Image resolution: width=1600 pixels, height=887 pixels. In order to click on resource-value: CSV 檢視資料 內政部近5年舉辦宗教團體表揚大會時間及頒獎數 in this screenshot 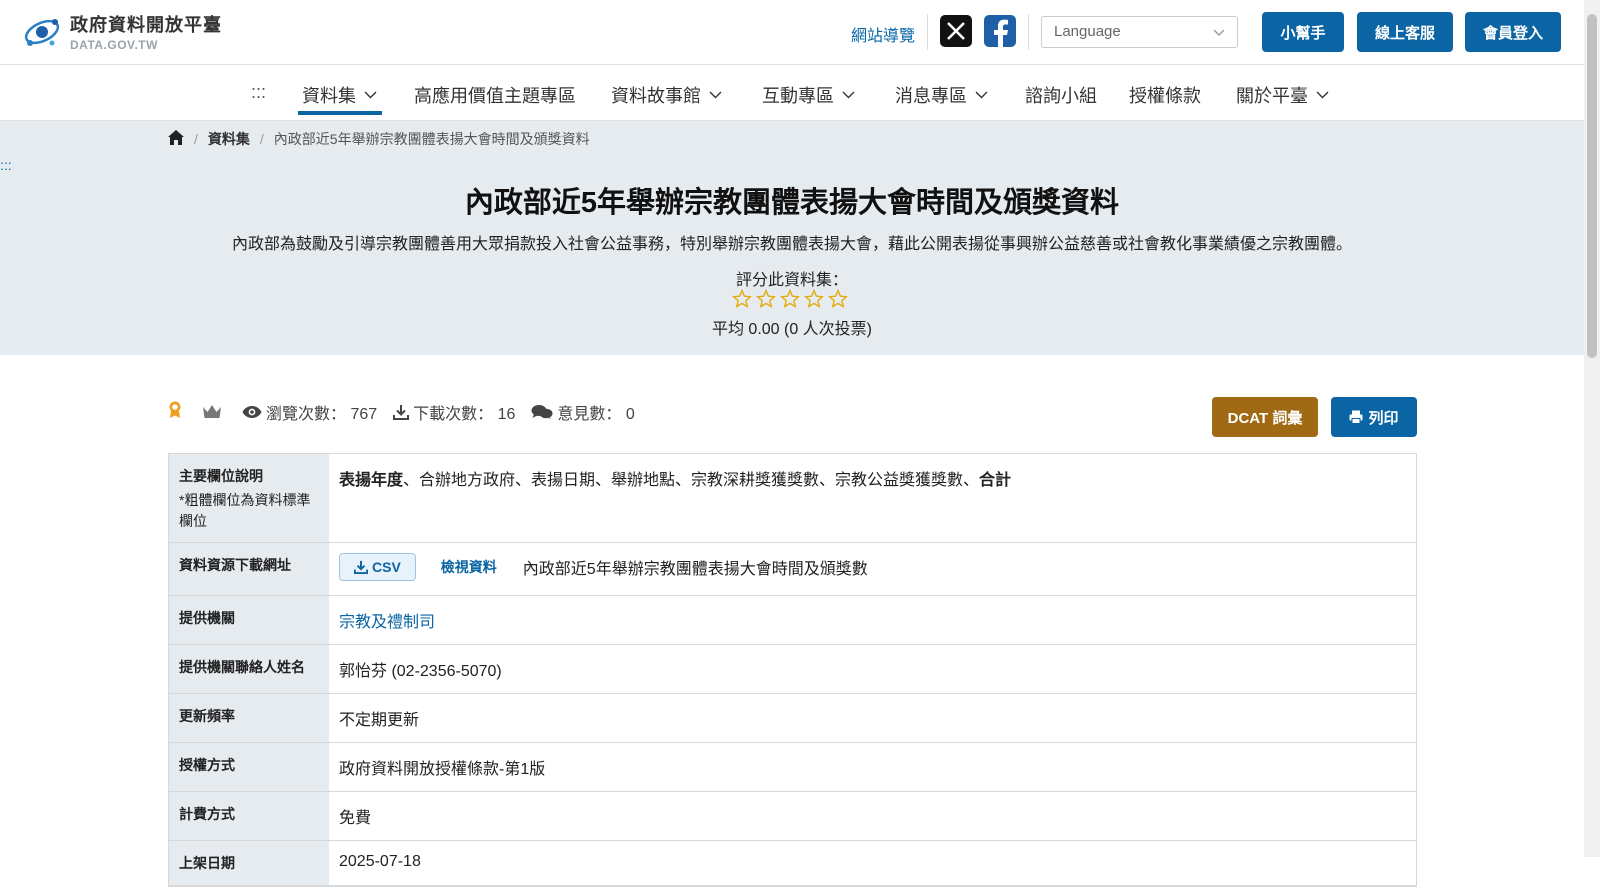, I will do `click(872, 569)`.